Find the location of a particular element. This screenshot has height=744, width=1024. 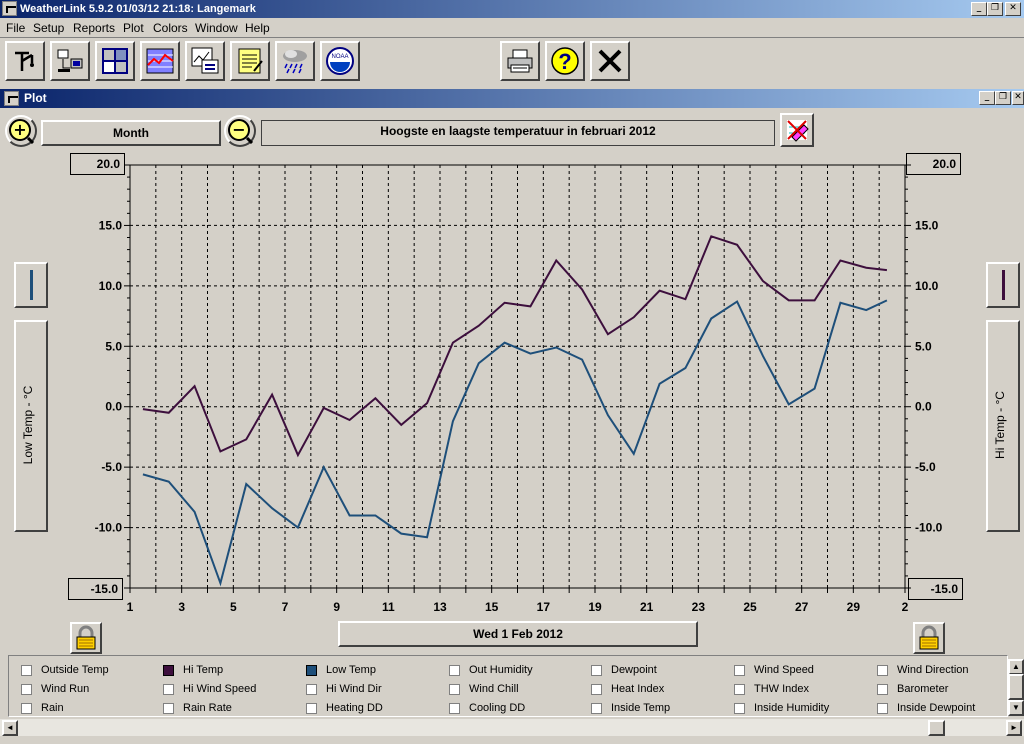

x-tick-label: 27 is located at coordinates (802, 607).